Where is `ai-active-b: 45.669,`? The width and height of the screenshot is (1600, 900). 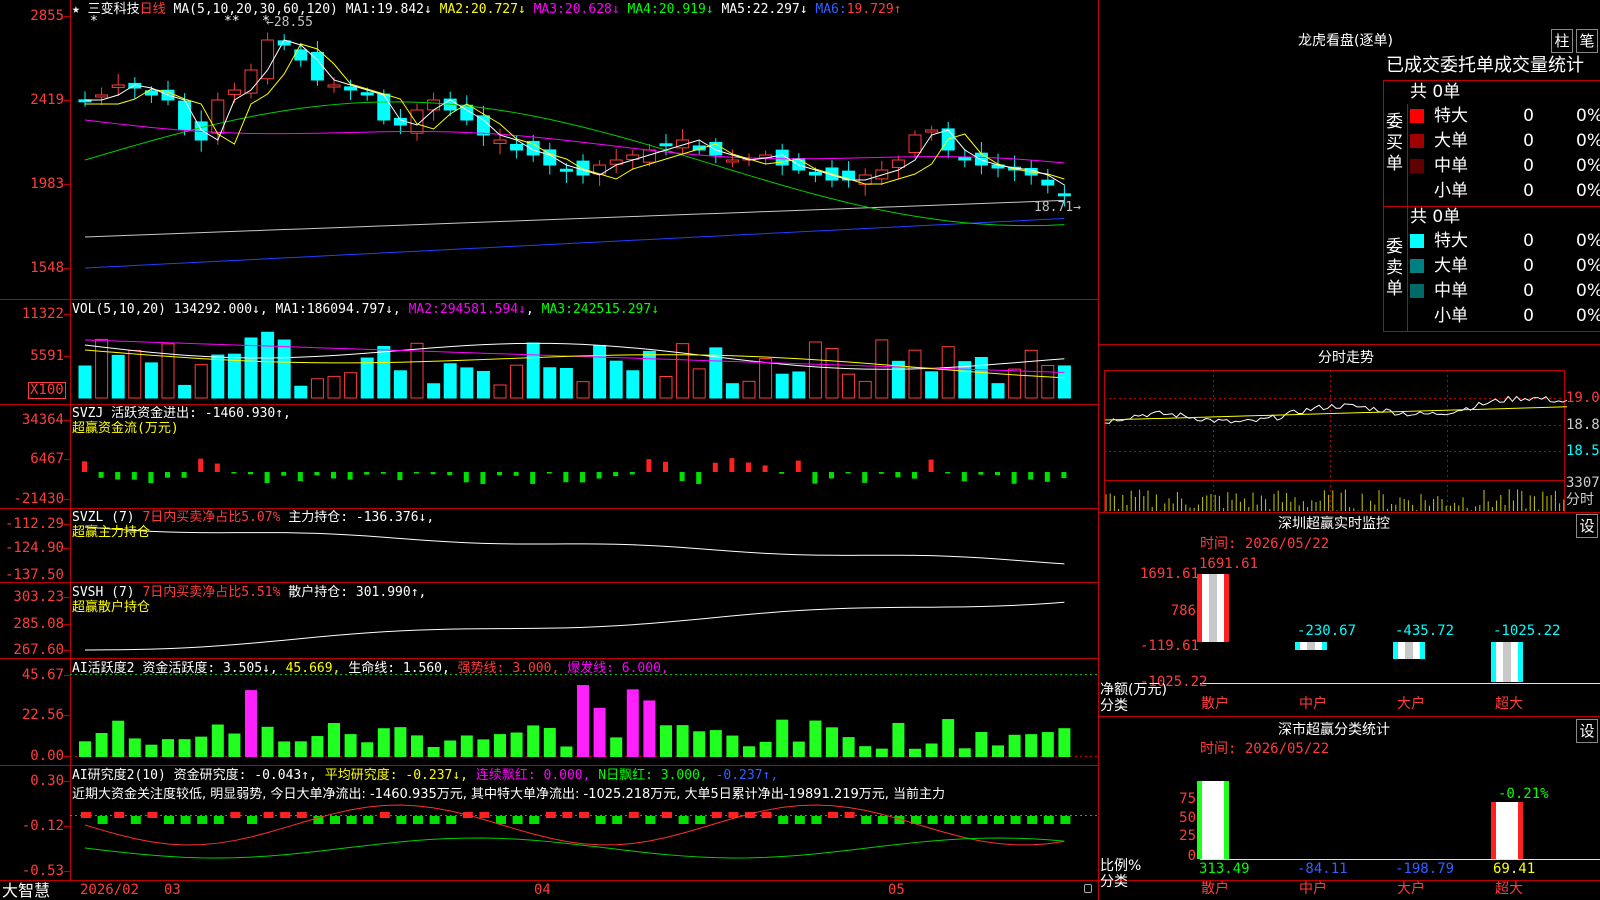
ai-active-b: 45.669, is located at coordinates (313, 668).